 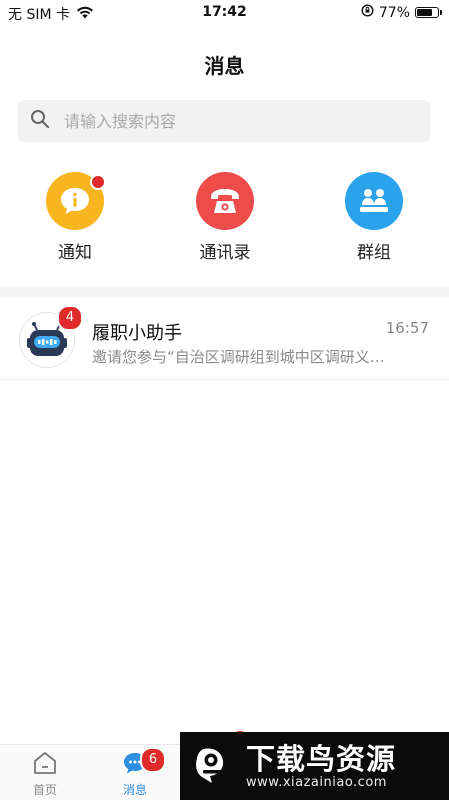 I want to click on quick-action-contacts: 通讯录, so click(x=225, y=217).